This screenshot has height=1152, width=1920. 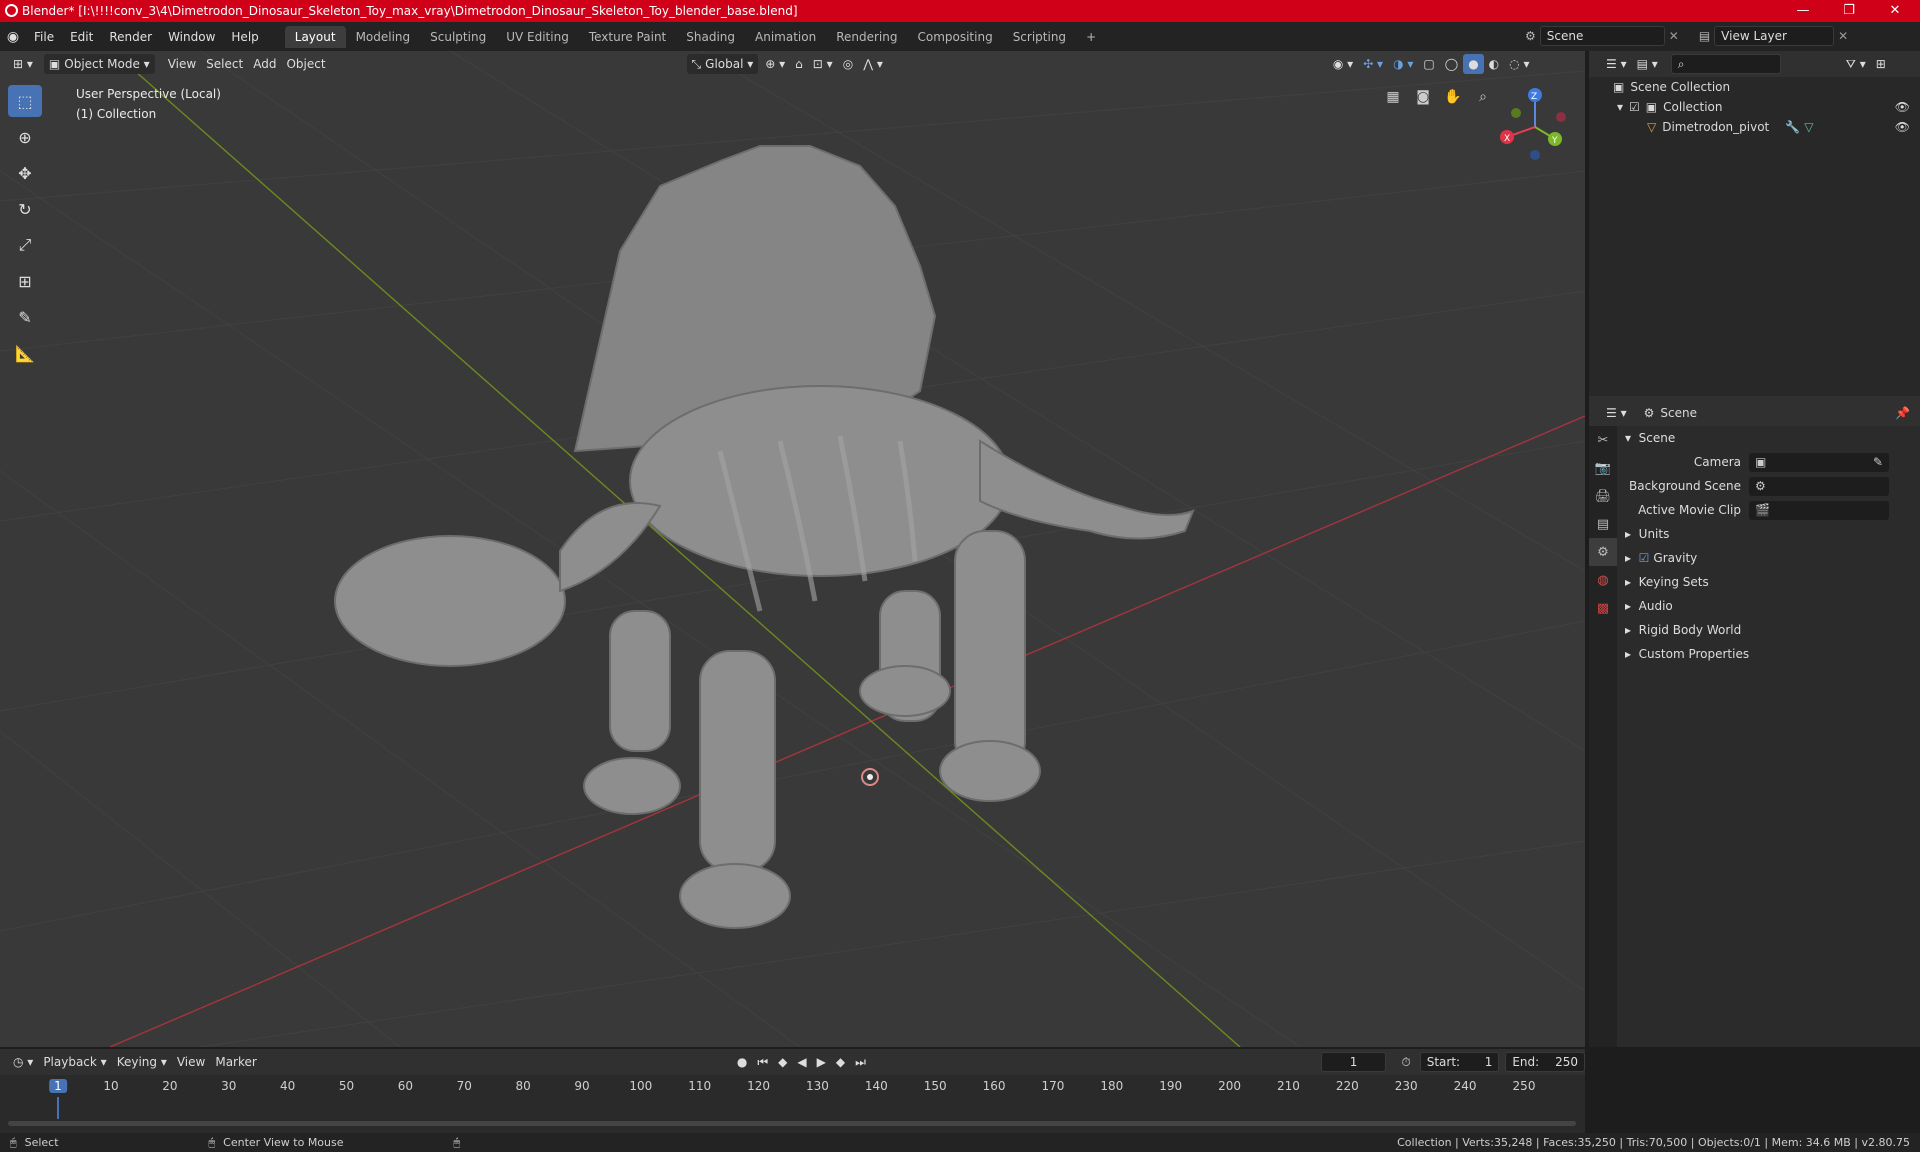 I want to click on view-layer-field: View Layer, so click(x=1774, y=36).